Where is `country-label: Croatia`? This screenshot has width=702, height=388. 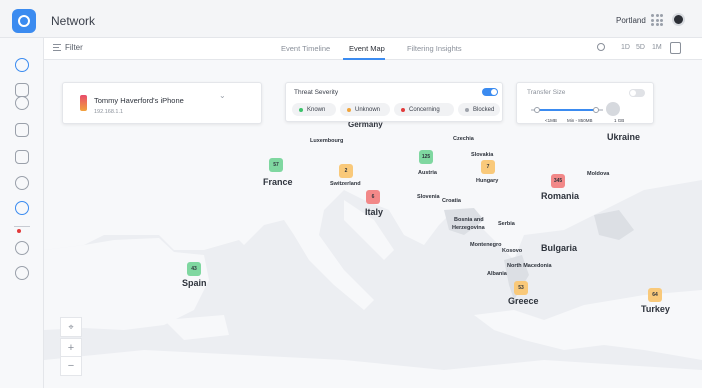 country-label: Croatia is located at coordinates (451, 201).